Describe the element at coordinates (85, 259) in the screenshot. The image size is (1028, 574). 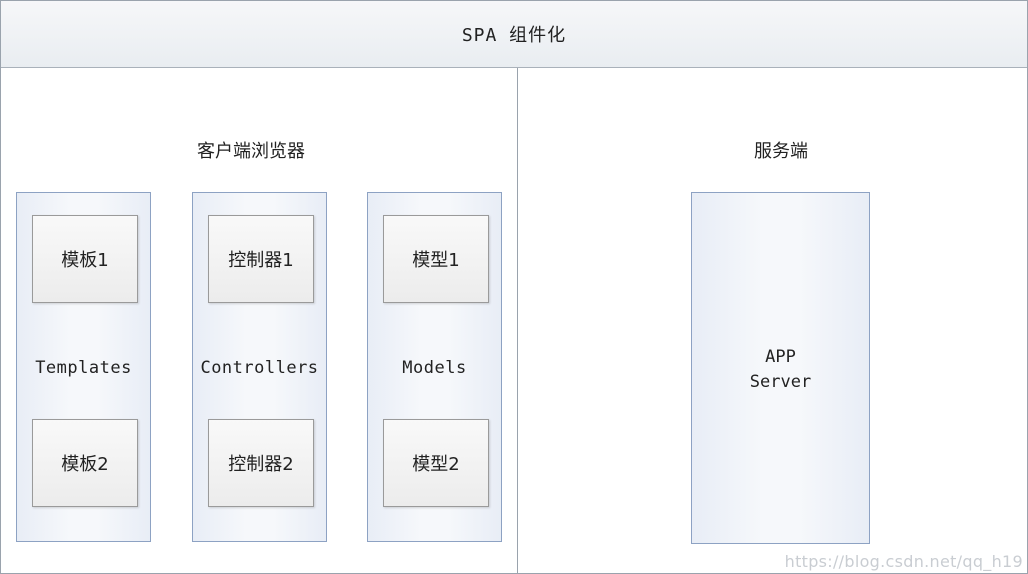
I see `template-box-1: 模板1` at that location.